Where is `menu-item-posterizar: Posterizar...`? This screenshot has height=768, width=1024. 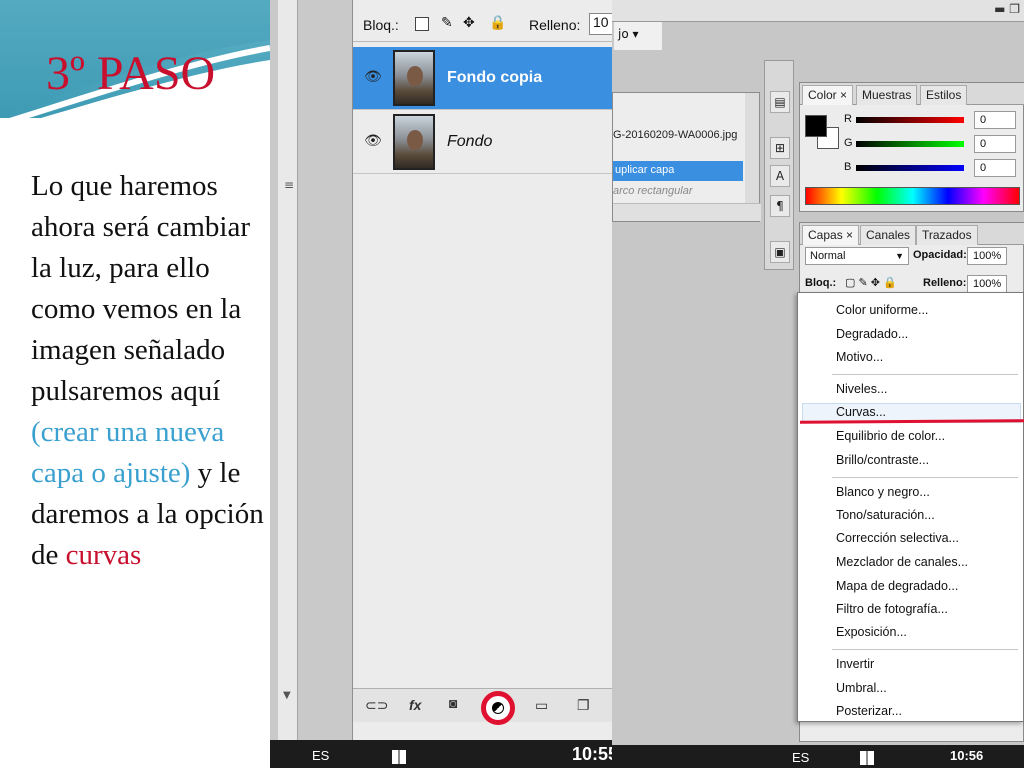 menu-item-posterizar: Posterizar... is located at coordinates (869, 714).